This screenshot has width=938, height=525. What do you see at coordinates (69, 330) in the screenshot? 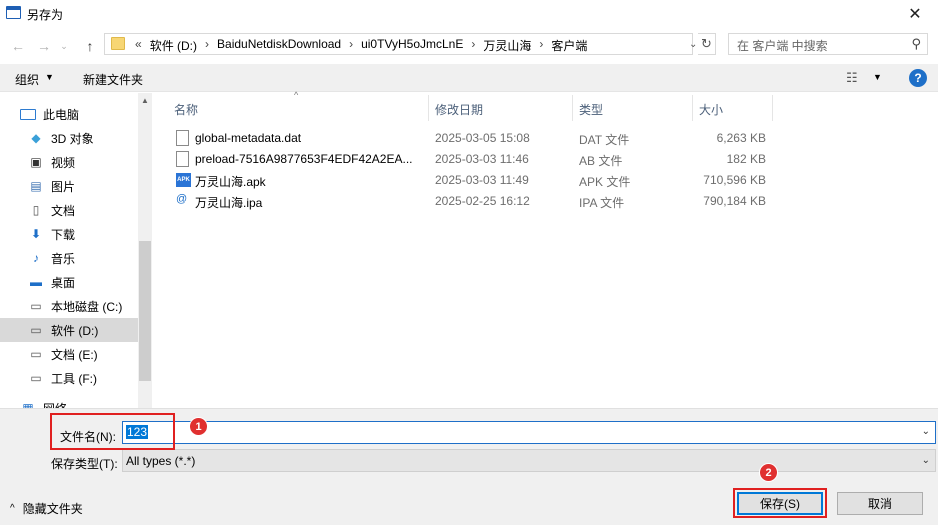
I see `sidebar-item-software-d: ▭ 软件 (D:)` at bounding box center [69, 330].